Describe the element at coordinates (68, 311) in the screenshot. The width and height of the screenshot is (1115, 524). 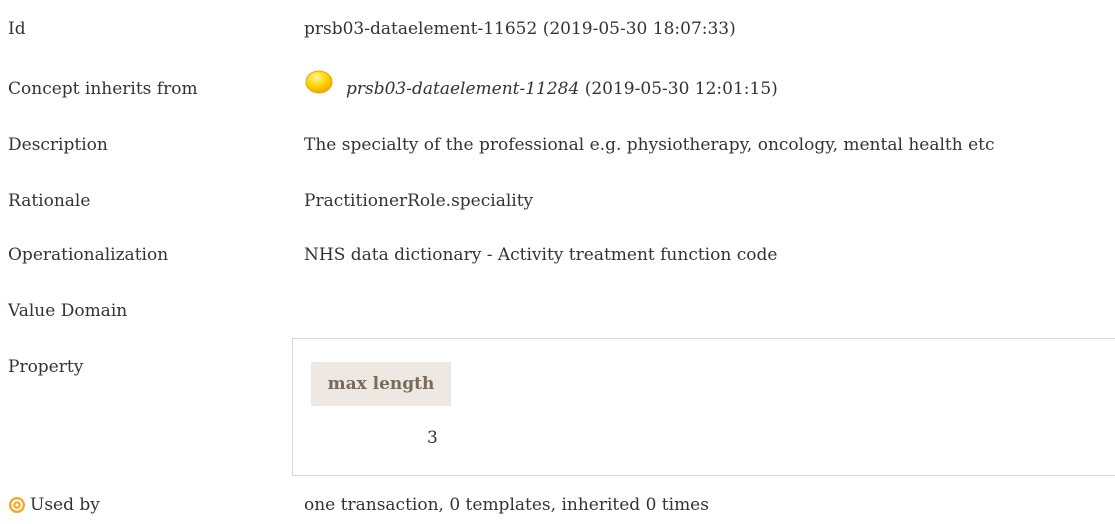
I see `value-domain-label: Value Domain` at that location.